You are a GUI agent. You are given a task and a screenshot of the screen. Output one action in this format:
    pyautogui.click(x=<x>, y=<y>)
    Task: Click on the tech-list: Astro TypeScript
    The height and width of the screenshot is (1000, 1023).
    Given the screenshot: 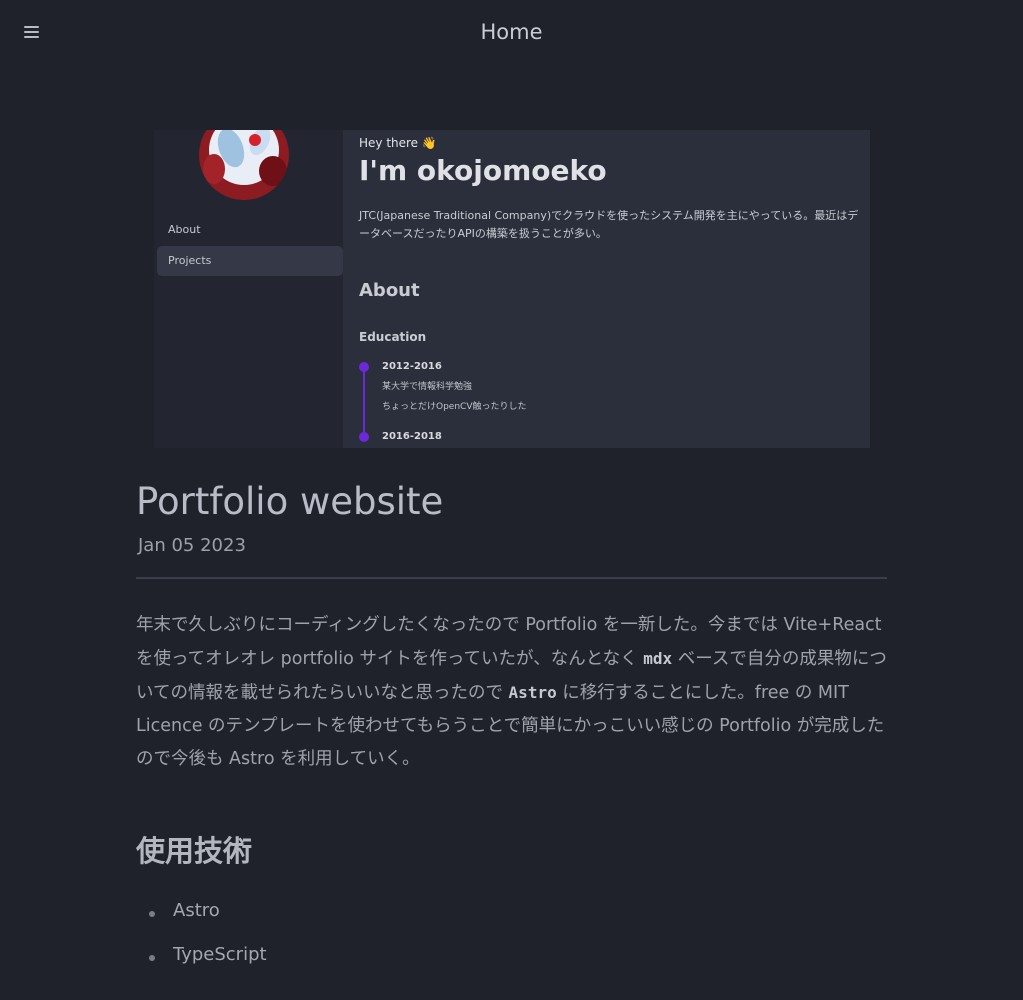 What is the action you would take?
    pyautogui.click(x=201, y=944)
    